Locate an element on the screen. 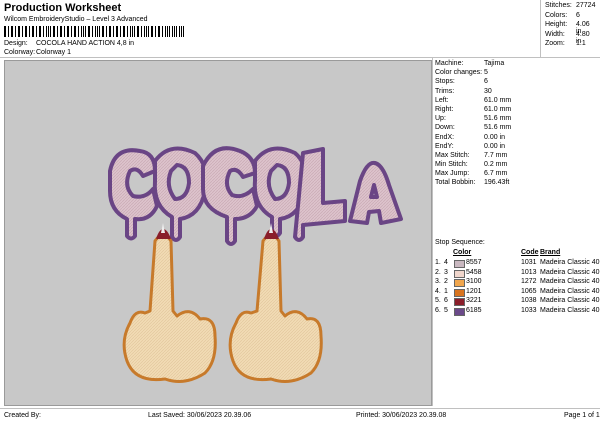  stop-index: 4 is located at coordinates (446, 262).